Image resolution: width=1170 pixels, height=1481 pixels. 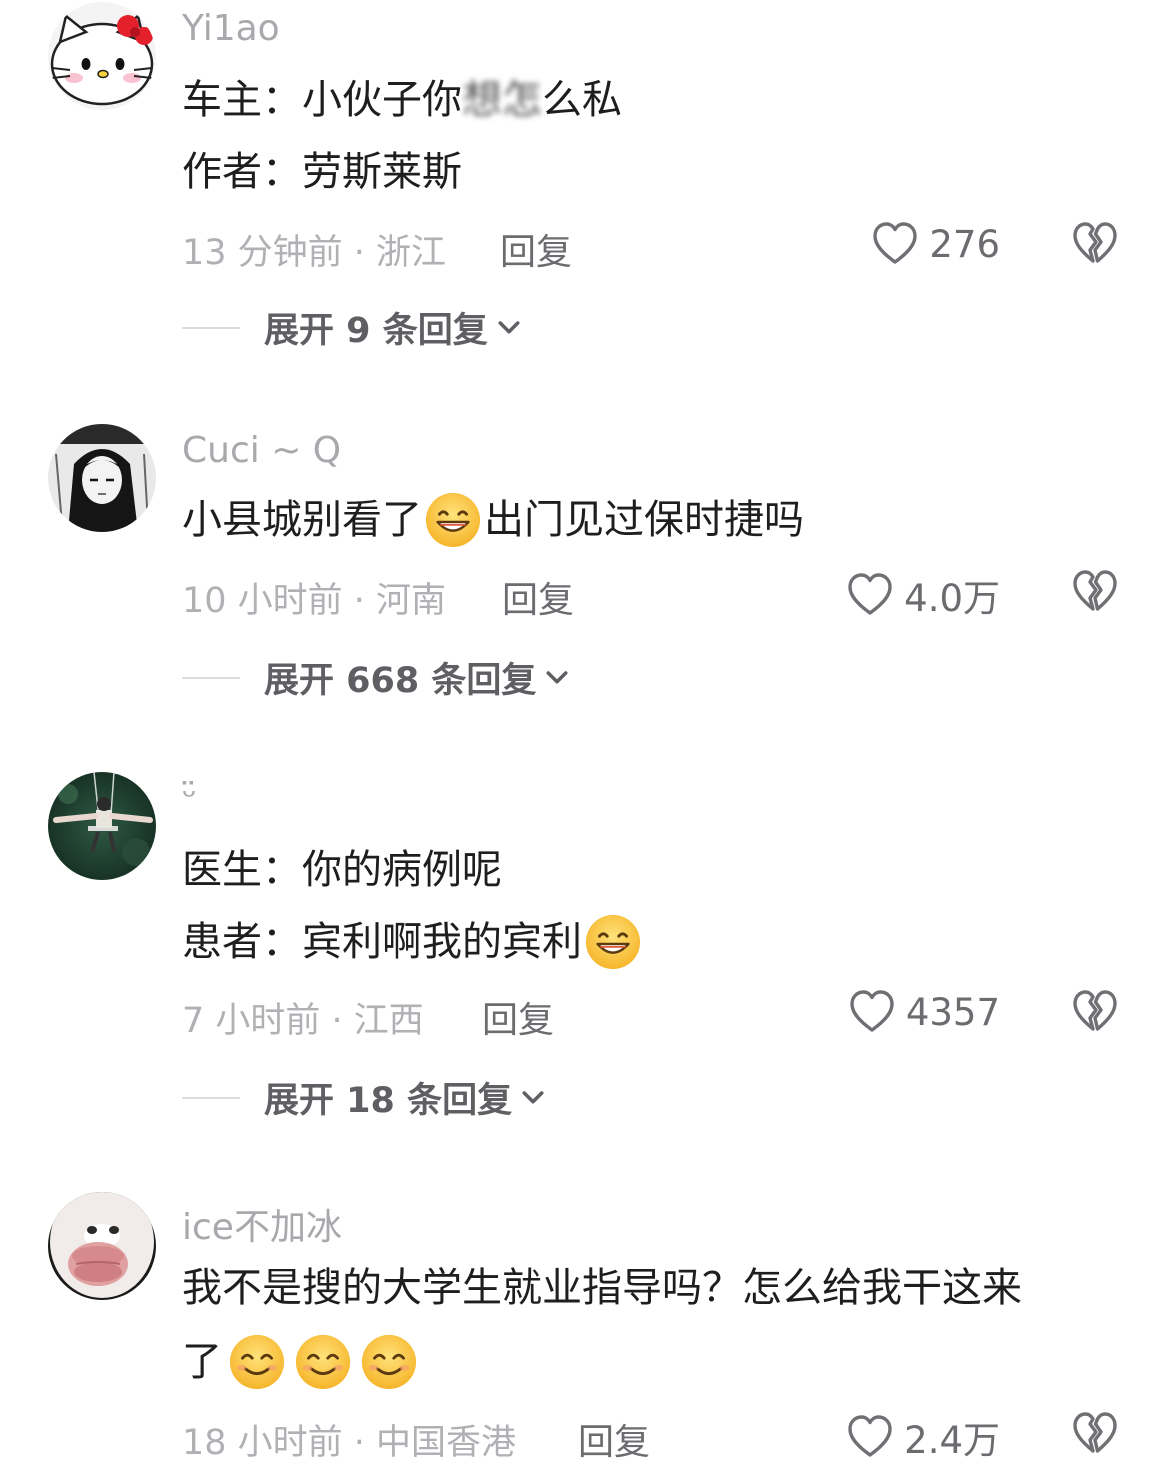 I want to click on expand-replies-button: 展开 9 条回复, so click(x=353, y=327).